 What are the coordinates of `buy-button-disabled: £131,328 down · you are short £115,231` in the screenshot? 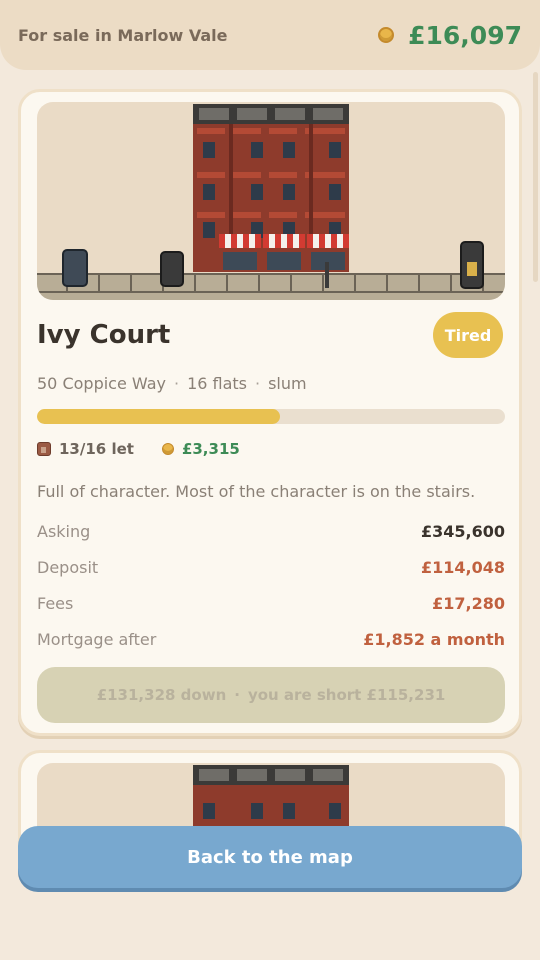 It's located at (271, 695).